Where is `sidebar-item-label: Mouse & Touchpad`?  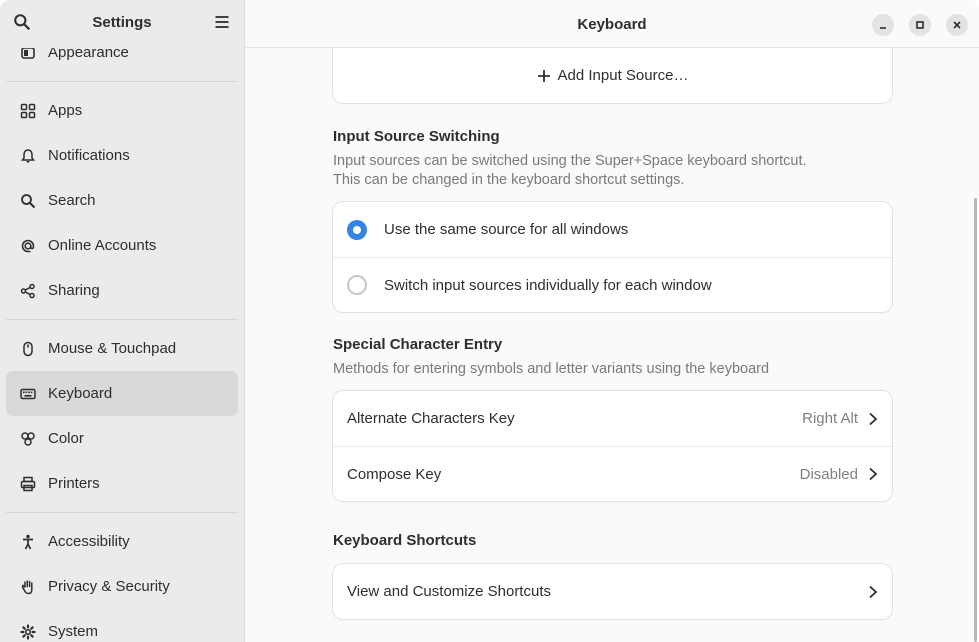
sidebar-item-label: Mouse & Touchpad is located at coordinates (112, 348).